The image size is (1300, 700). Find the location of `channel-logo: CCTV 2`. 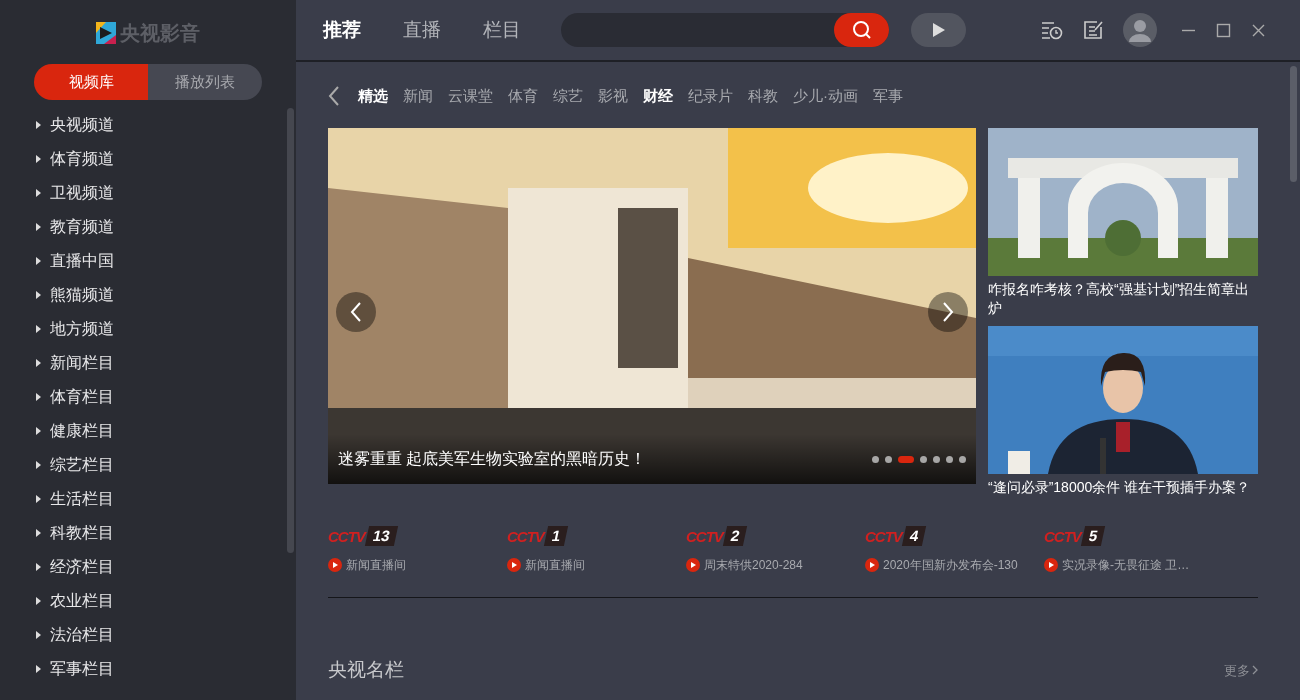

channel-logo: CCTV 2 is located at coordinates (724, 536).